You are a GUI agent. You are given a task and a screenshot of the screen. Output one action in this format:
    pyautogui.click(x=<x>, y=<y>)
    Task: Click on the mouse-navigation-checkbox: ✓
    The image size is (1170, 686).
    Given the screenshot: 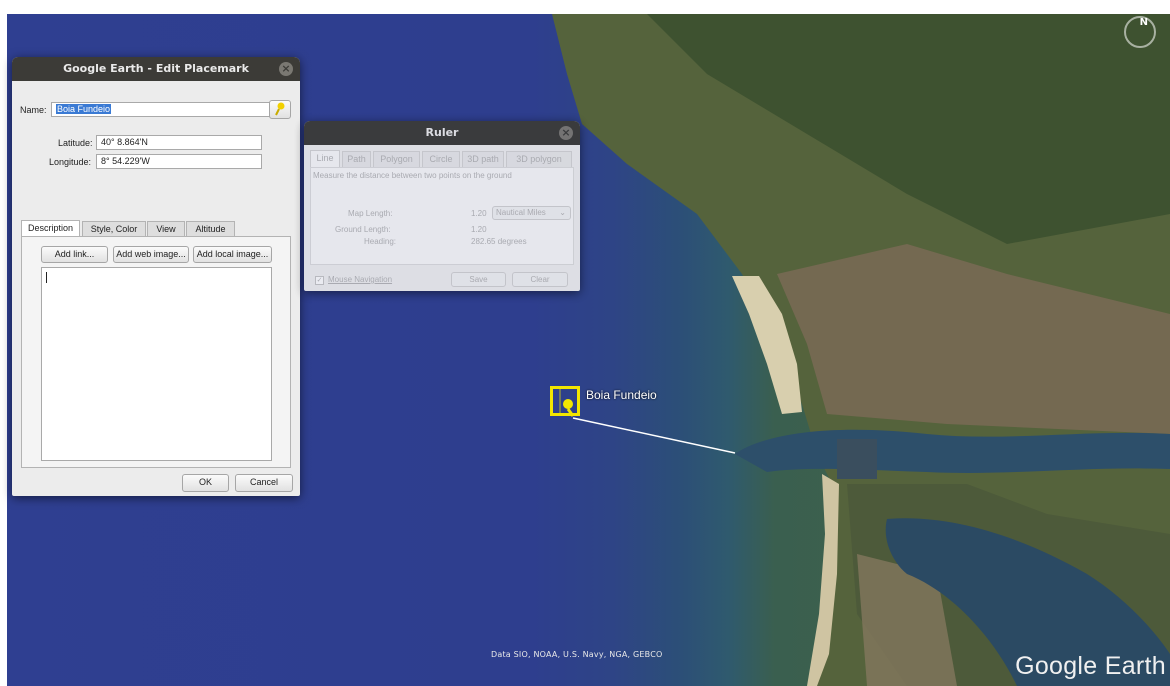 What is the action you would take?
    pyautogui.click(x=319, y=280)
    